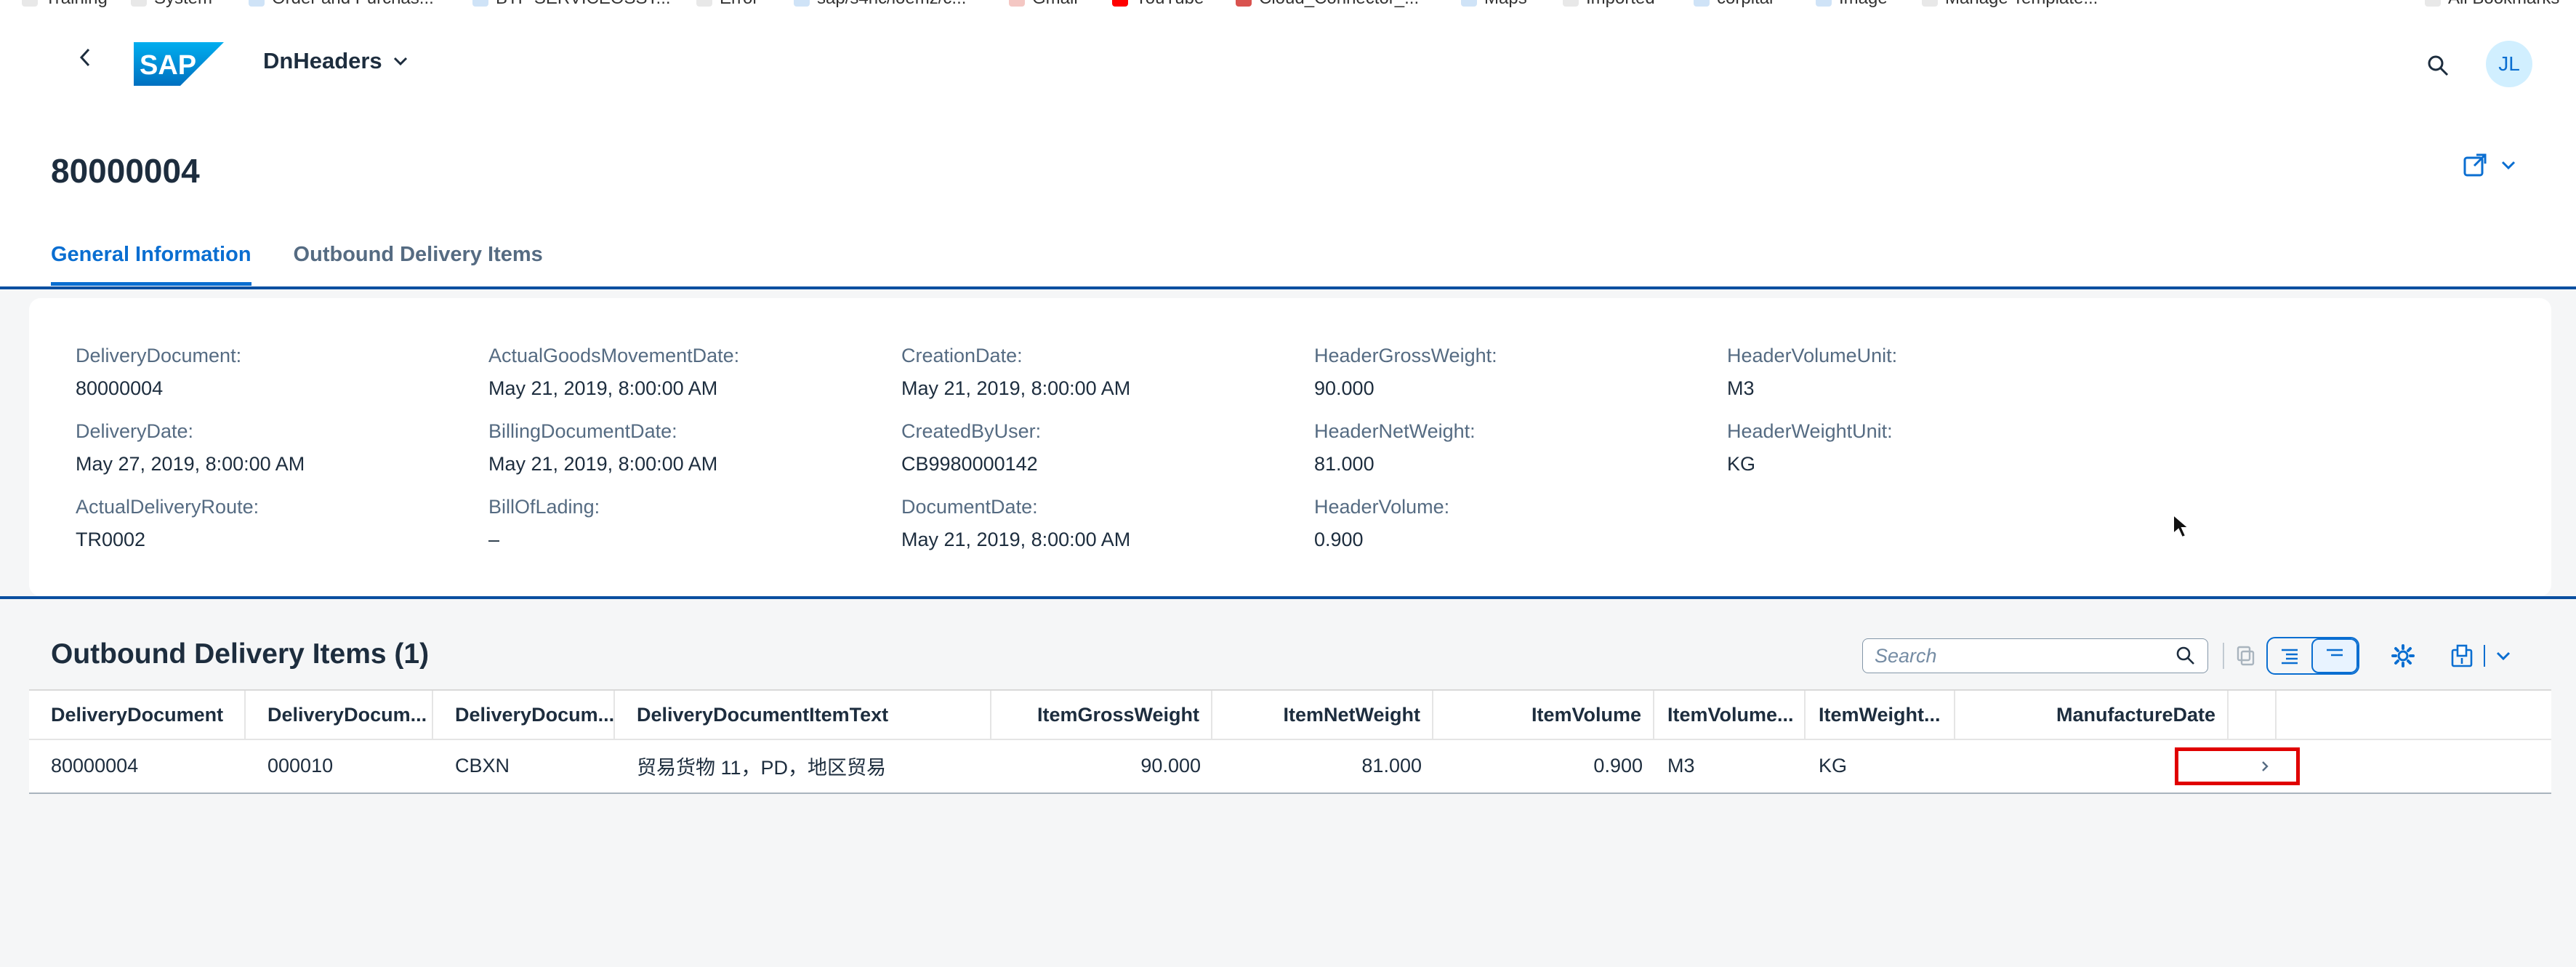 The height and width of the screenshot is (967, 2576). I want to click on field-header-volume: HeaderVolume: 0.900, so click(1381, 523).